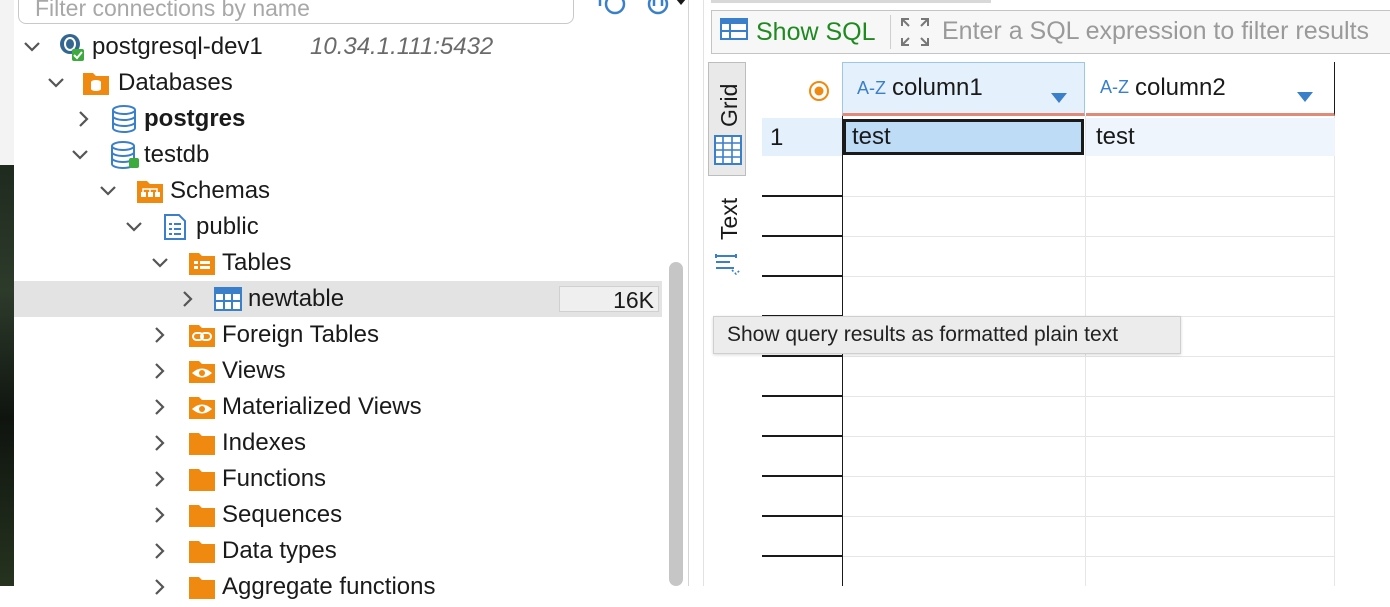  I want to click on tree-item-tables: Tables, so click(338, 263).